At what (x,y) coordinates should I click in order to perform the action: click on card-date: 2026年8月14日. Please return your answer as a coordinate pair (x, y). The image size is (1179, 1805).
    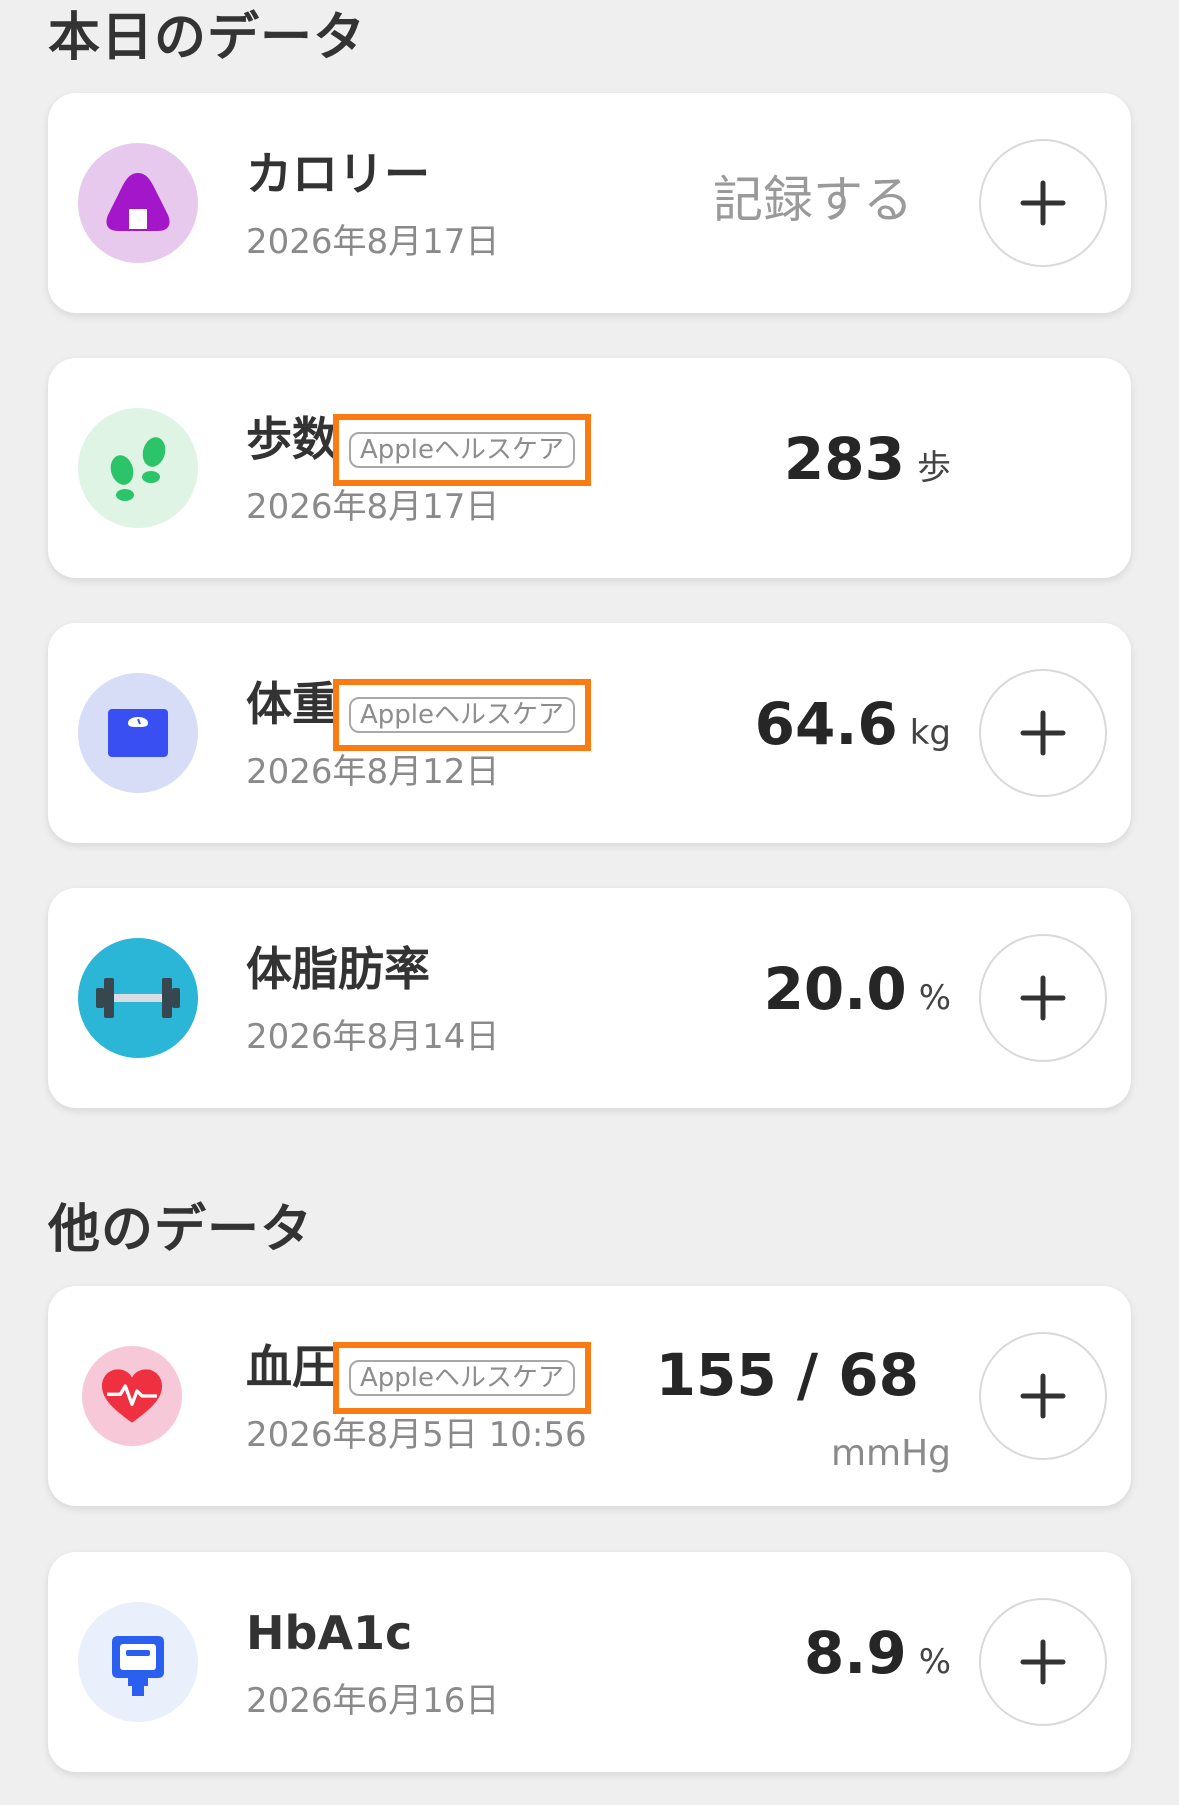
    Looking at the image, I should click on (373, 1037).